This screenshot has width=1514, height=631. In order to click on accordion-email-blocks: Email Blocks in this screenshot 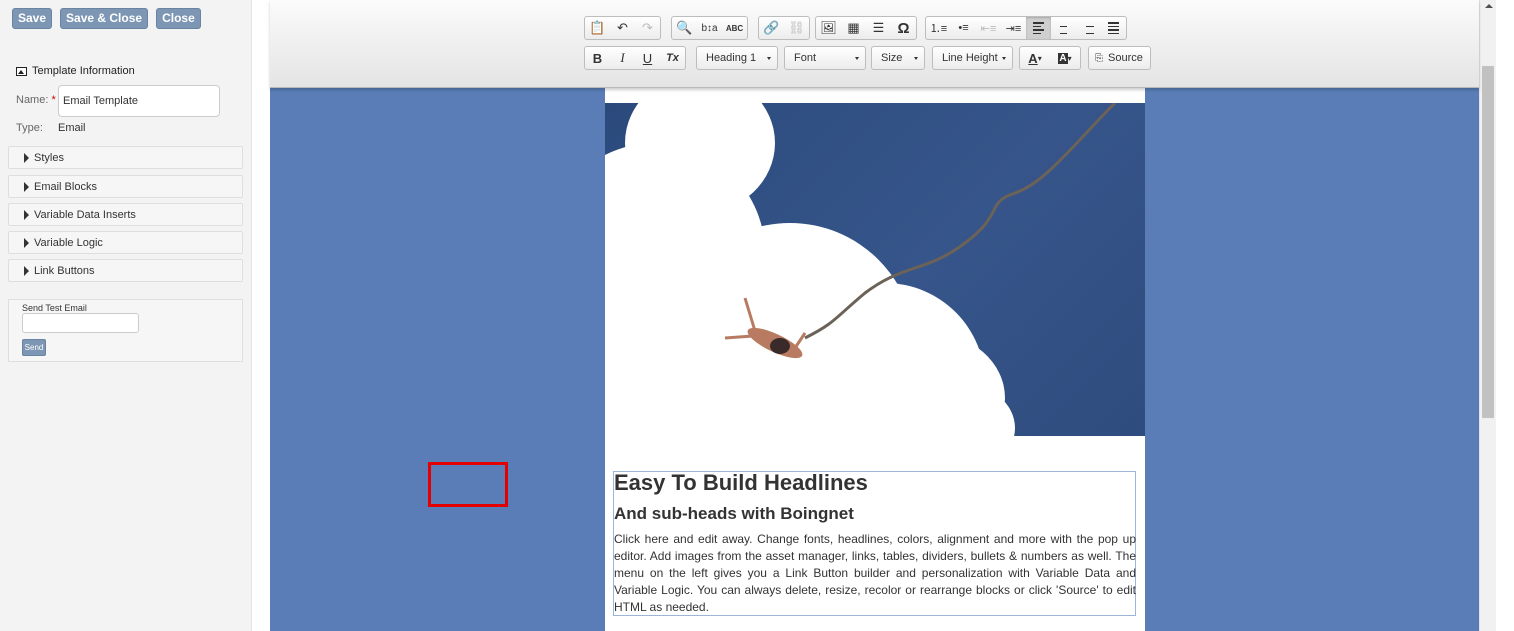, I will do `click(125, 186)`.